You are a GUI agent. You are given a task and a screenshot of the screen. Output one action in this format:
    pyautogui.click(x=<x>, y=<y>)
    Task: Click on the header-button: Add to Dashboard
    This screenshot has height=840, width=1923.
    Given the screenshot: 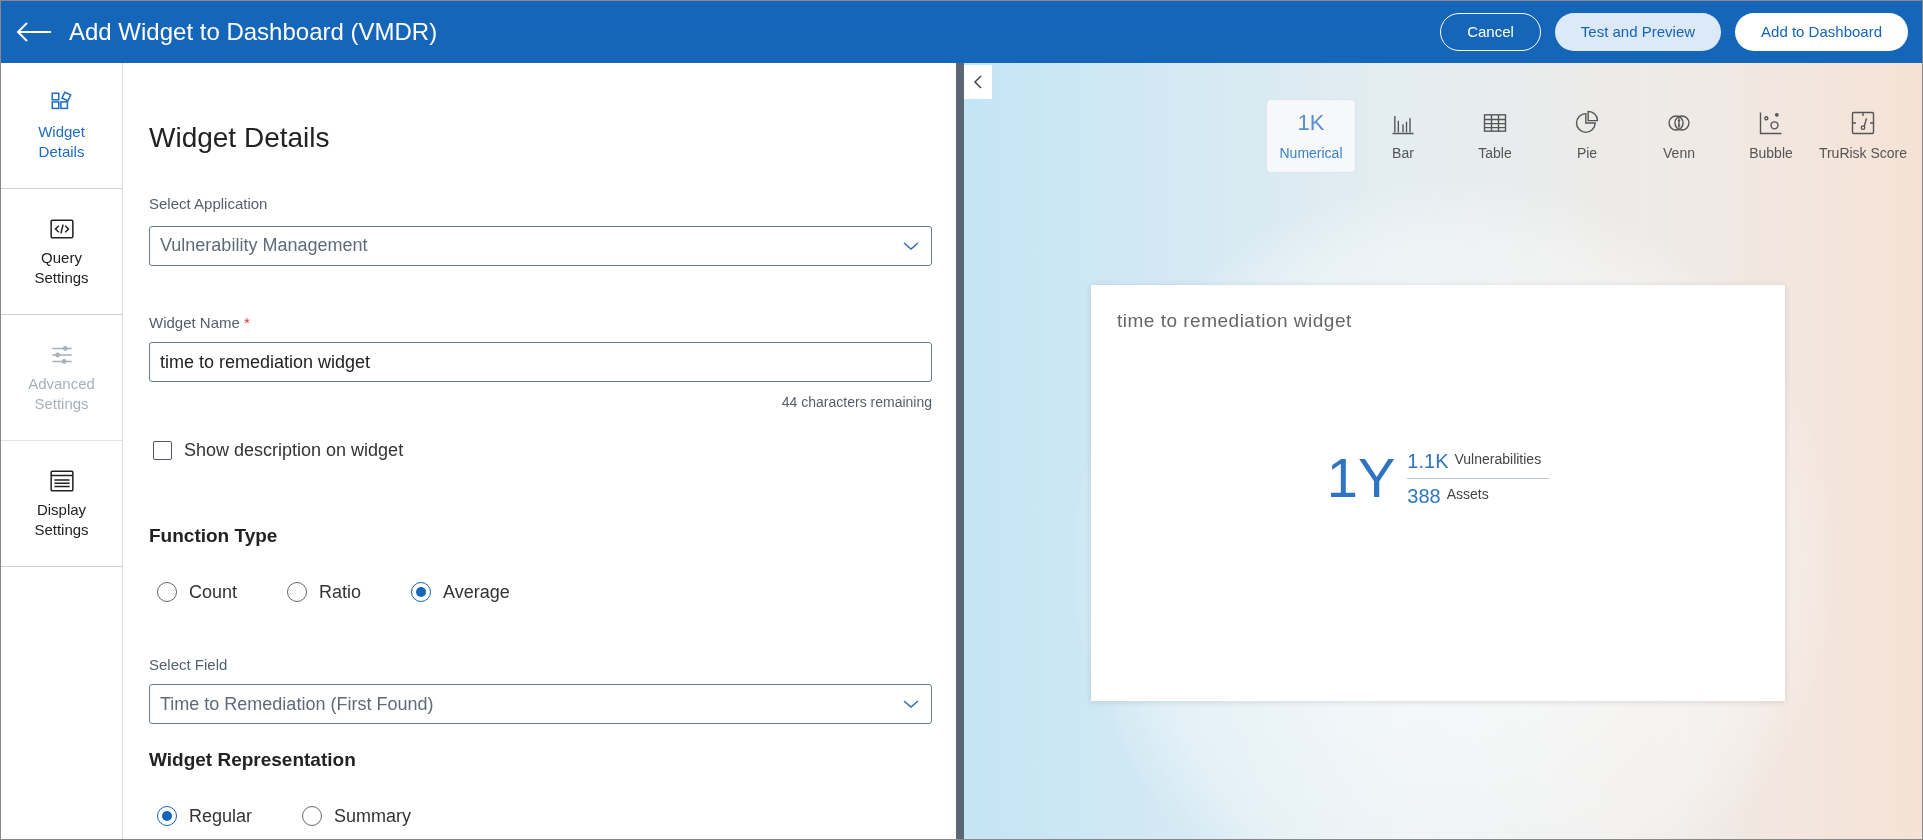 What is the action you would take?
    pyautogui.click(x=1821, y=32)
    